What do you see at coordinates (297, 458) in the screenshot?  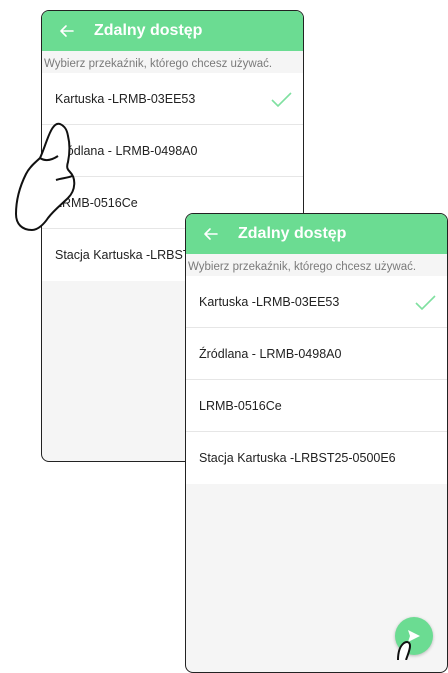 I see `relay-label: Stacja Kartuska -LRBST25-0500E6` at bounding box center [297, 458].